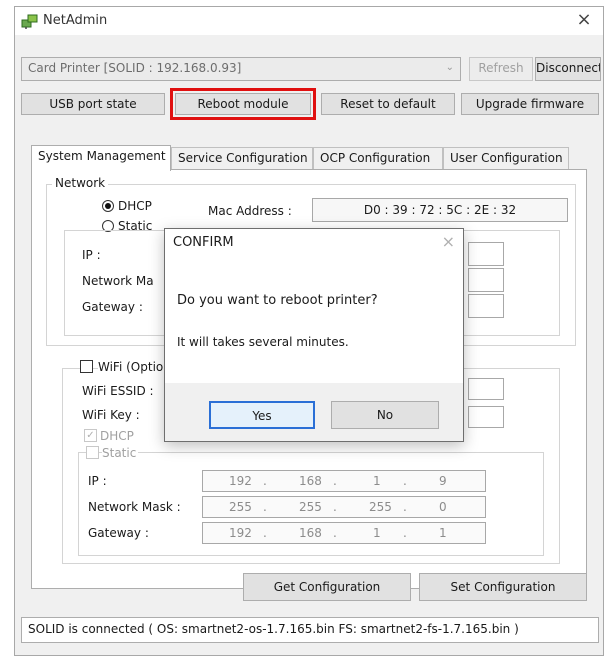 This screenshot has width=608, height=664. What do you see at coordinates (135, 206) in the screenshot?
I see `network-dhcp-label: DHCP` at bounding box center [135, 206].